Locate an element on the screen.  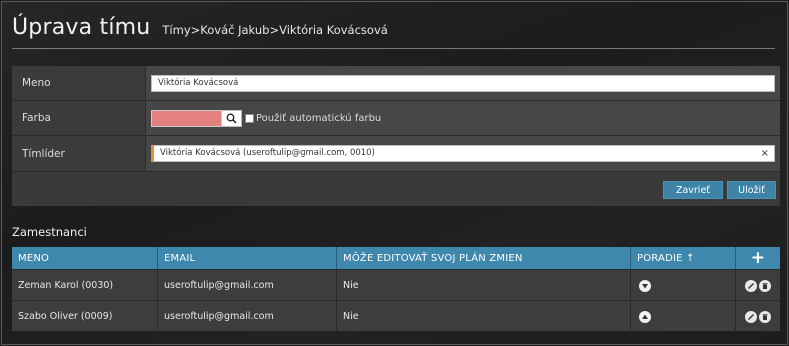
breadcrumb-current: Viktória Kovácsová is located at coordinates (333, 30).